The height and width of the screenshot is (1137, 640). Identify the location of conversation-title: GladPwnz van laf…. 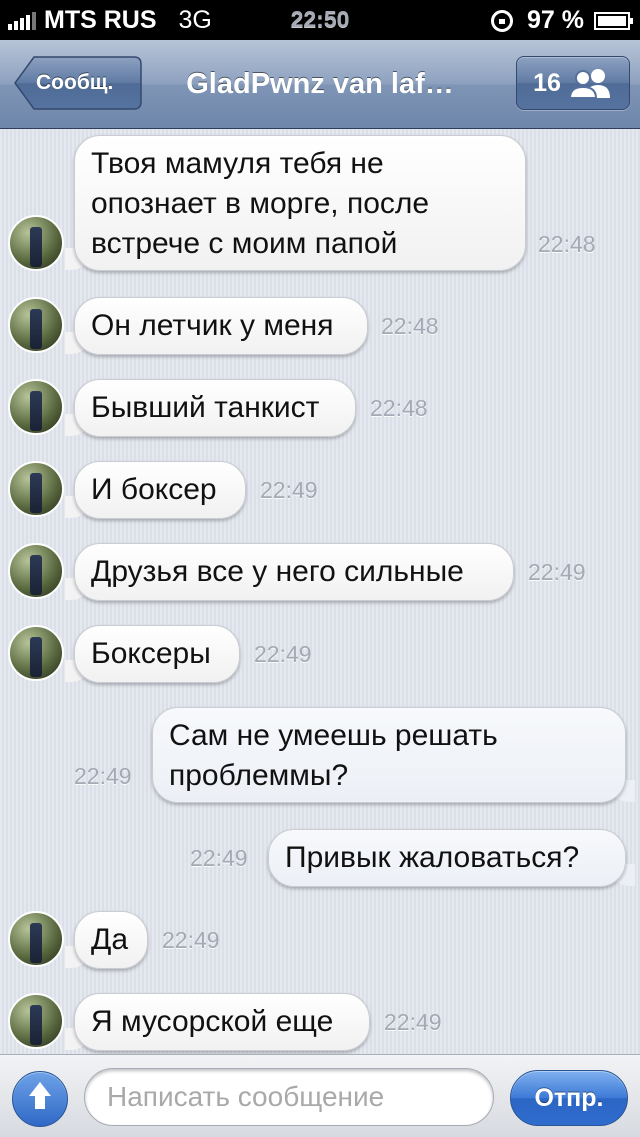
(320, 84).